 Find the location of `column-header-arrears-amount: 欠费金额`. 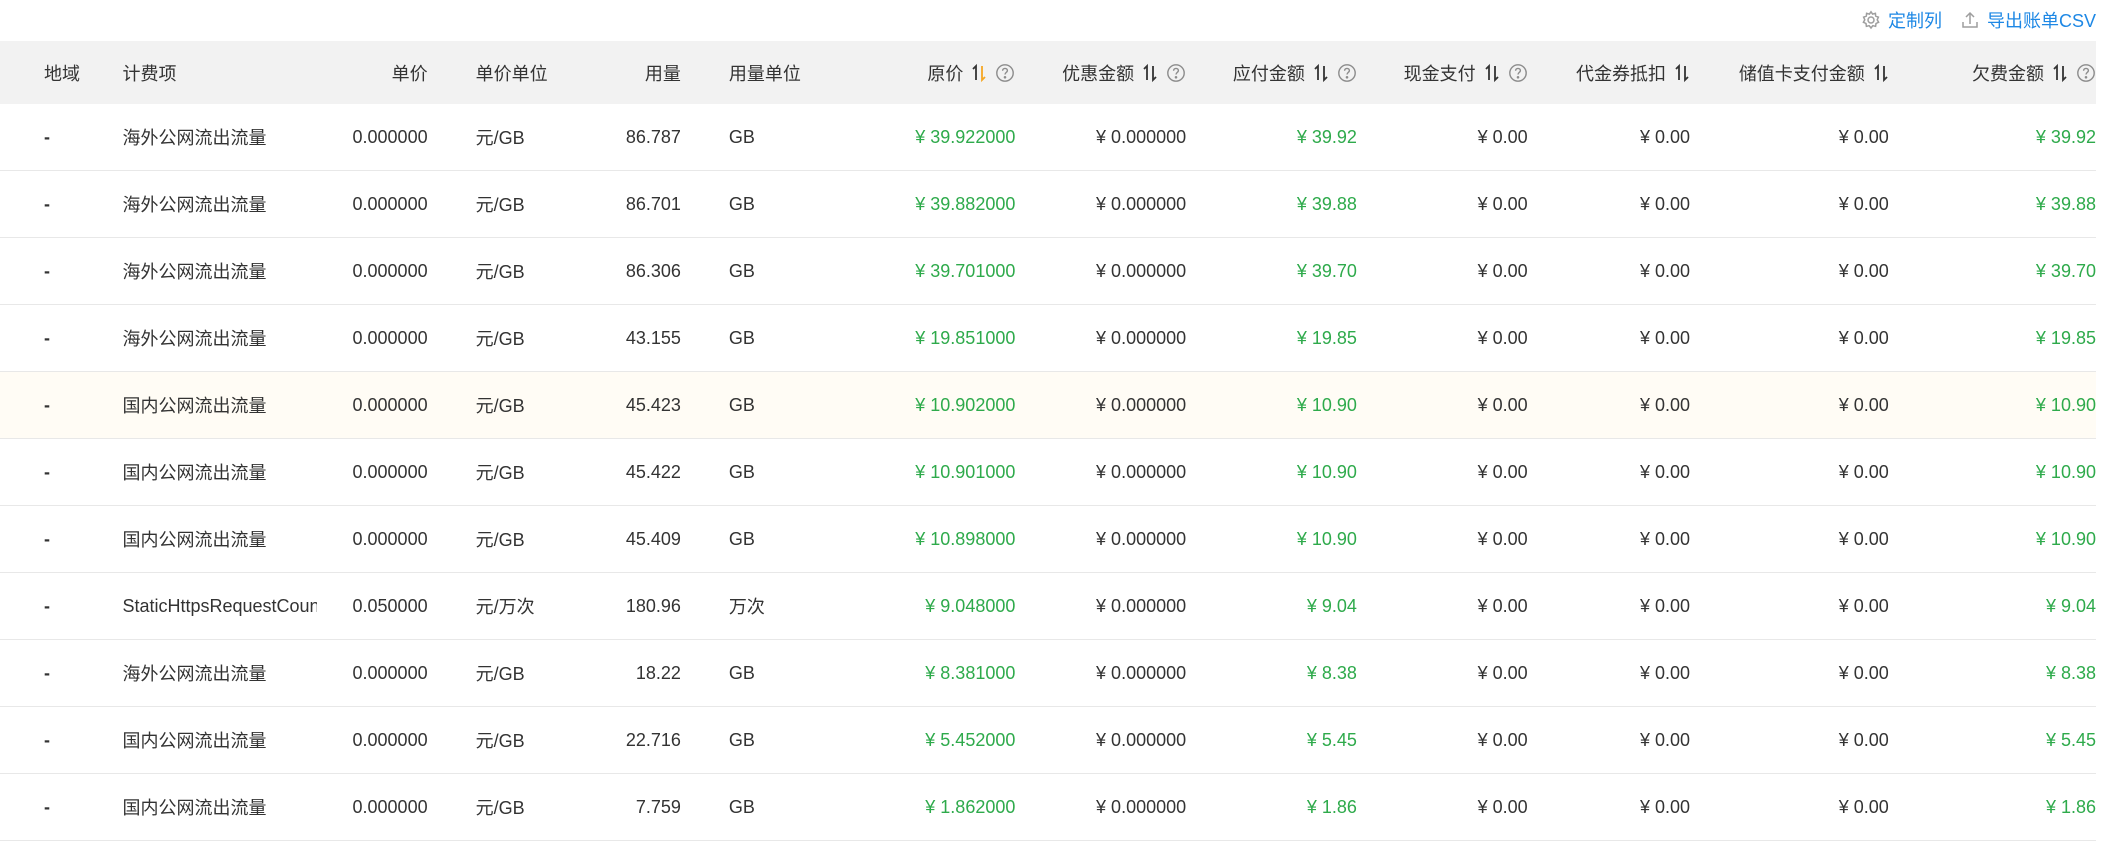

column-header-arrears-amount: 欠费金额 is located at coordinates (1992, 73).